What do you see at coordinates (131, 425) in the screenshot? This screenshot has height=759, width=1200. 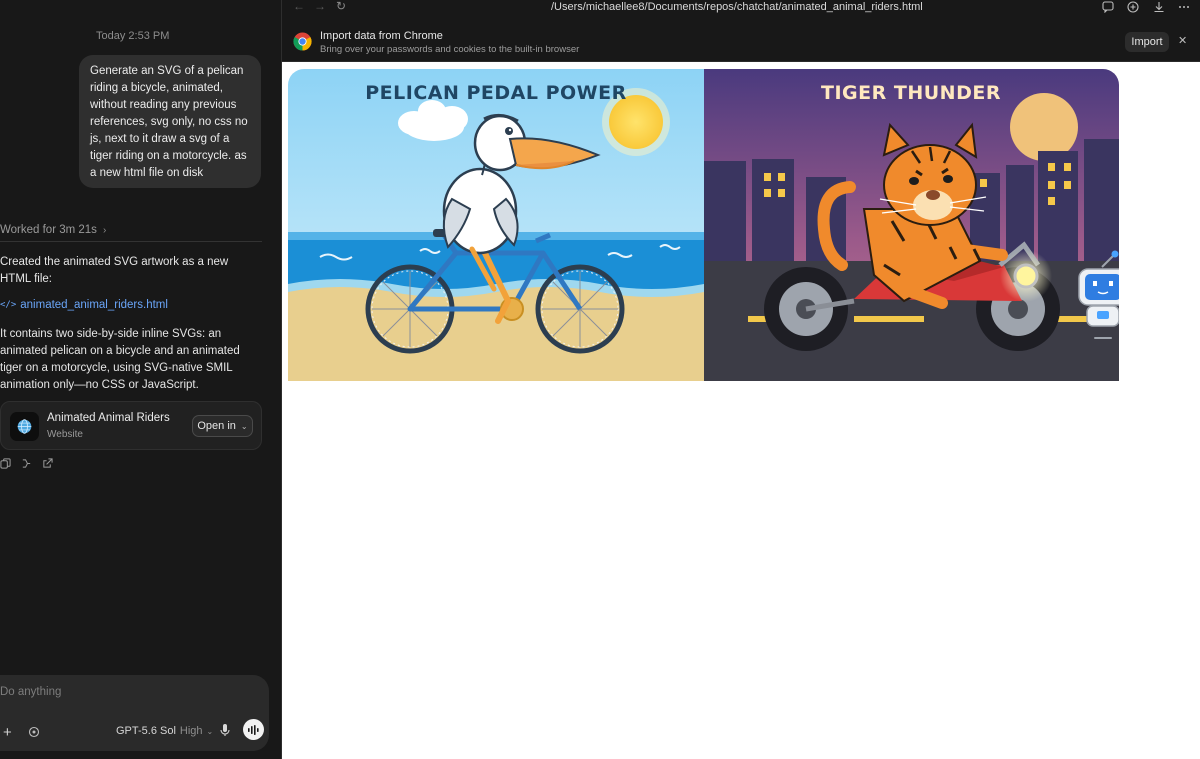 I see `website-card: Animated Animal Riders Website Open in ⌄` at bounding box center [131, 425].